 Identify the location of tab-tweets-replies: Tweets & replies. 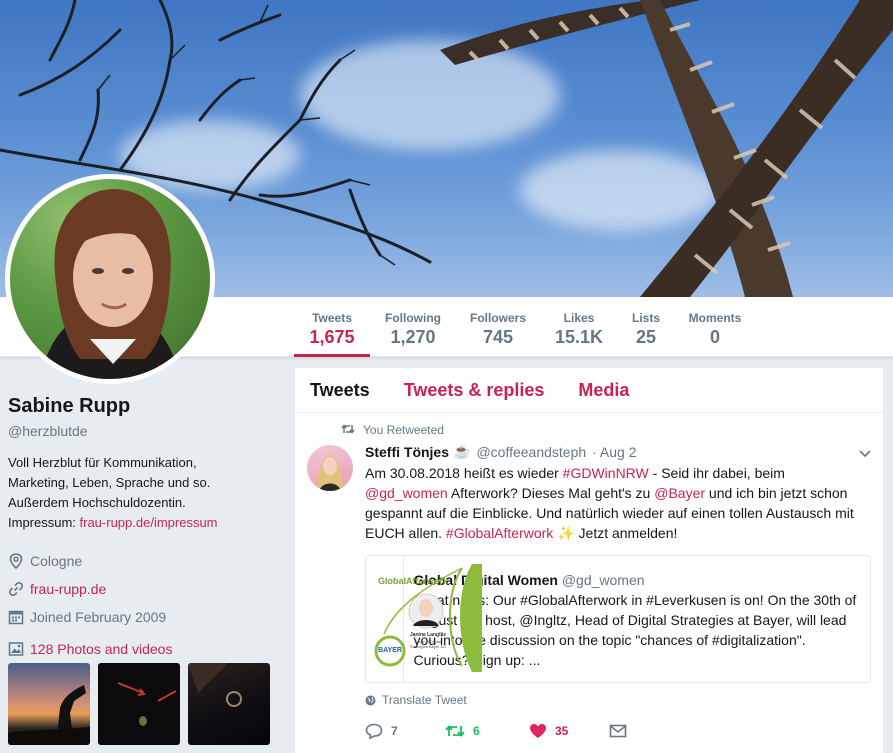
(474, 390).